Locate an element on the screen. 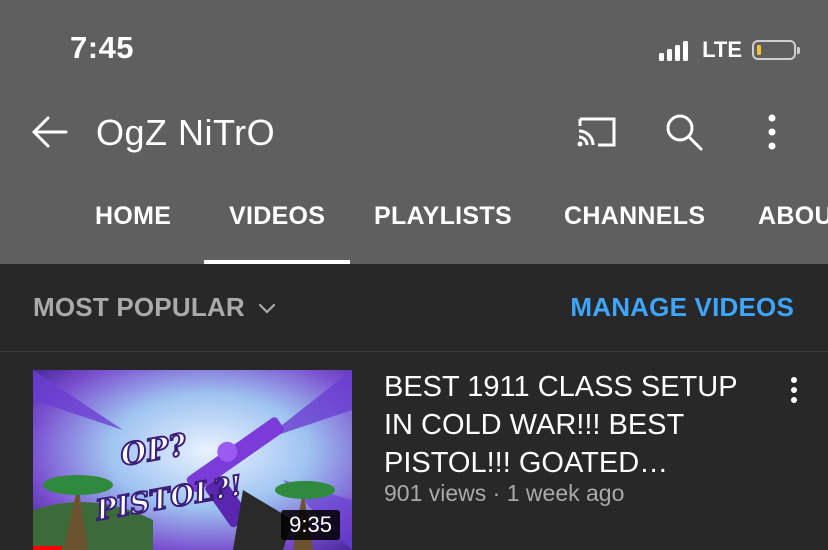 The height and width of the screenshot is (550, 828). tab-videos: VIDEOS is located at coordinates (277, 216).